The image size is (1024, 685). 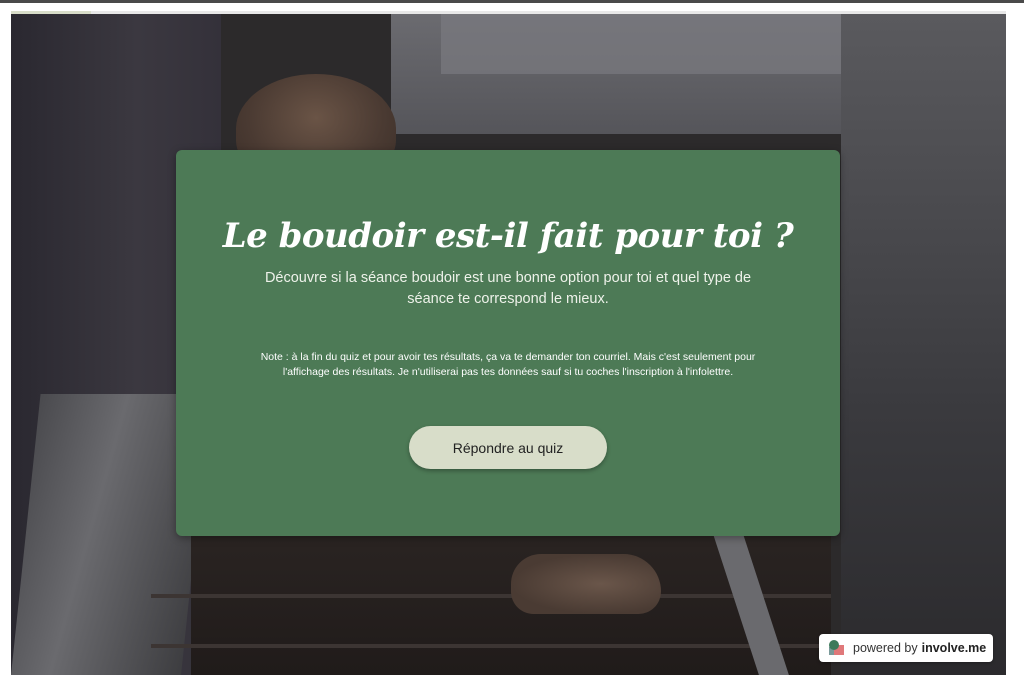 What do you see at coordinates (508, 447) in the screenshot?
I see `start-quiz-button: Répondre au quiz` at bounding box center [508, 447].